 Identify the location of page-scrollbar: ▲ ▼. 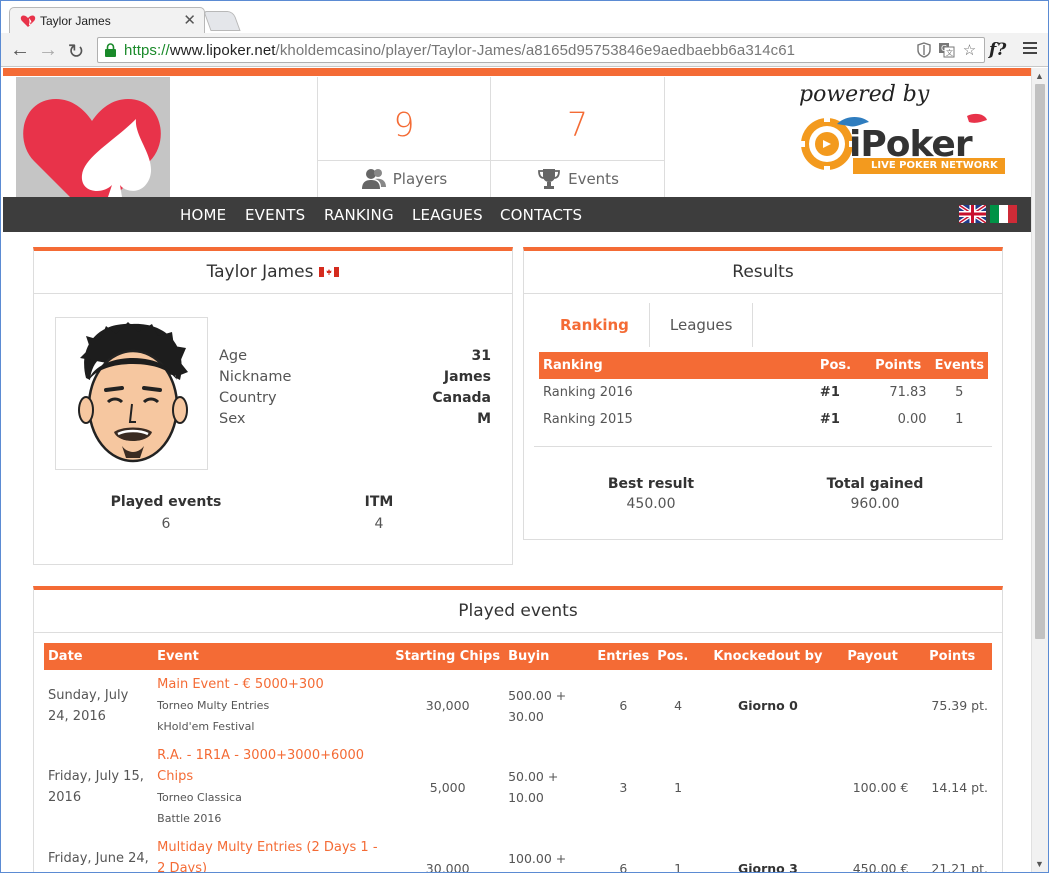
(1039, 470).